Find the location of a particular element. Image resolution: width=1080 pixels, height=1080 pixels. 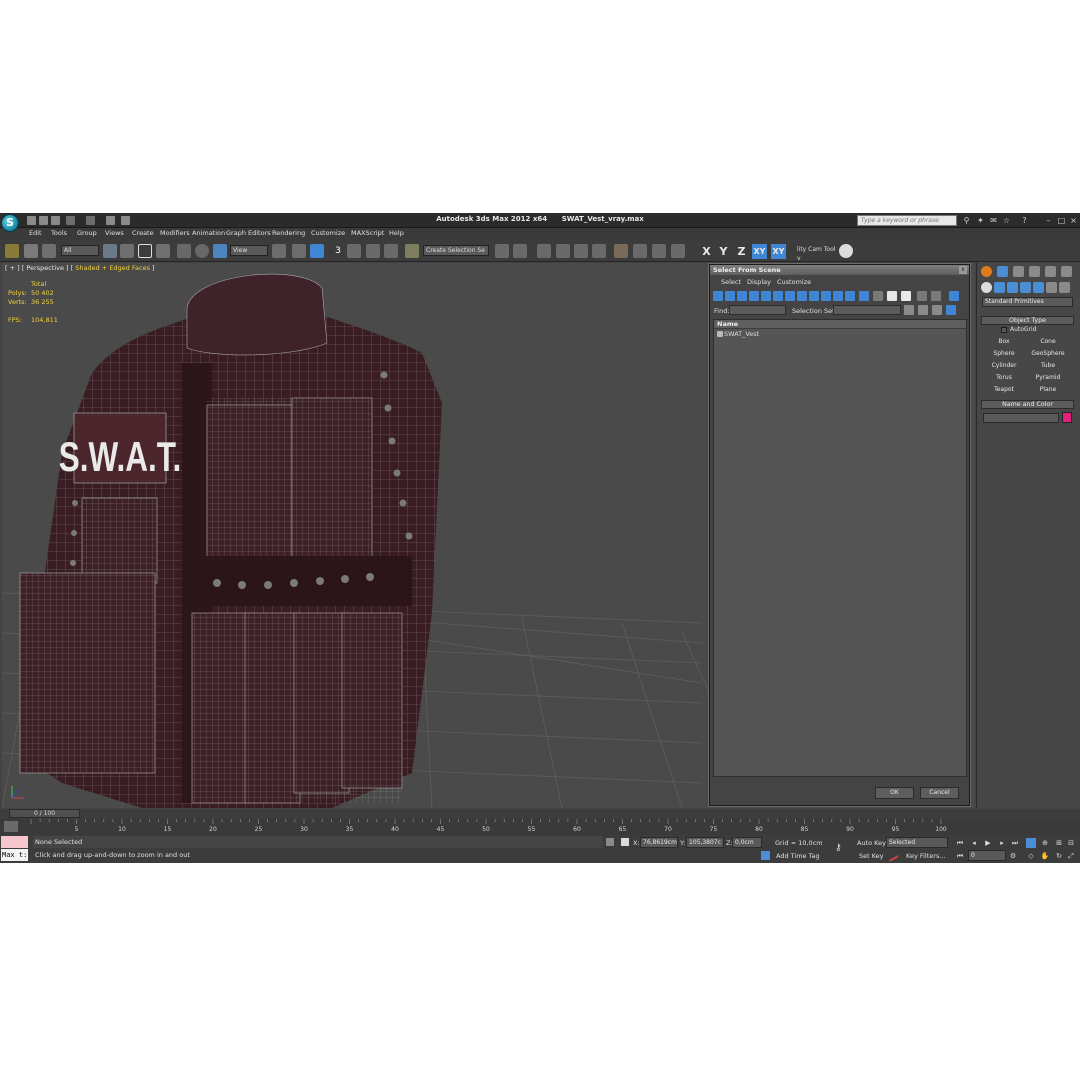

set-key-icon: ⚷ is located at coordinates (842, 848).